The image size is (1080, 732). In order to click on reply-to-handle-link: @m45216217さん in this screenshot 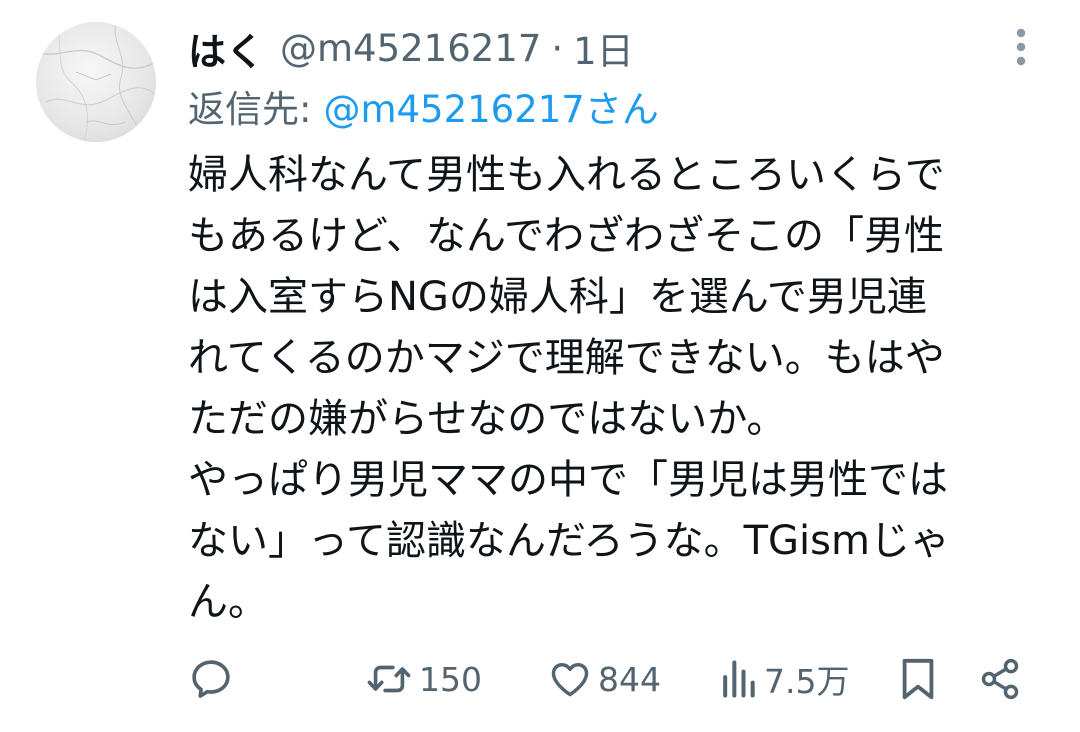, I will do `click(490, 106)`.